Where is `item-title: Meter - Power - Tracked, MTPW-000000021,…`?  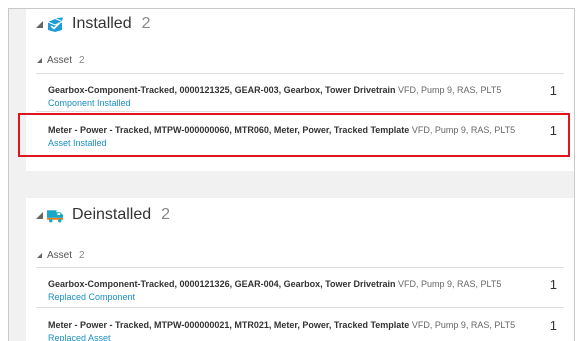
item-title: Meter - Power - Tracked, MTPW-000000021,… is located at coordinates (229, 325).